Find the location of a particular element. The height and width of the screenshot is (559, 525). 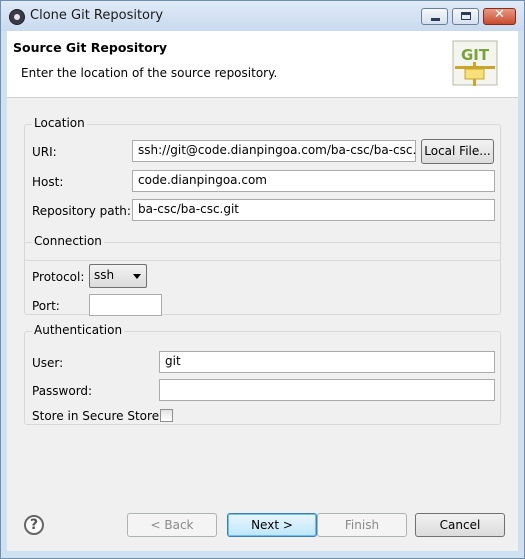

git-logo-text: GIT is located at coordinates (475, 55).